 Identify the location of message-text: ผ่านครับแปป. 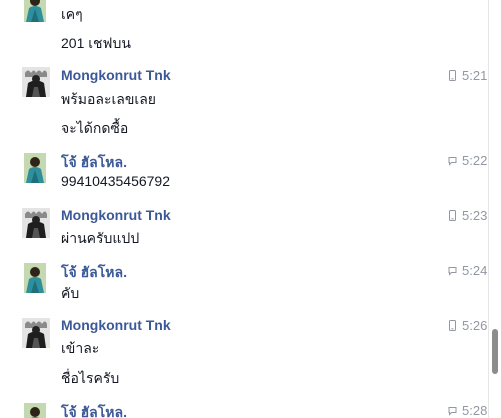
(100, 238).